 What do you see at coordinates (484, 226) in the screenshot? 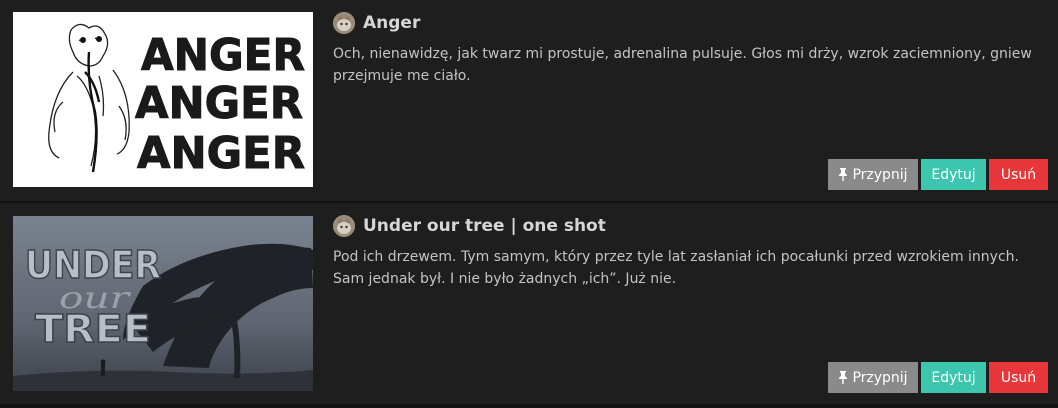
I see `story-title: Under our tree | one shot` at bounding box center [484, 226].